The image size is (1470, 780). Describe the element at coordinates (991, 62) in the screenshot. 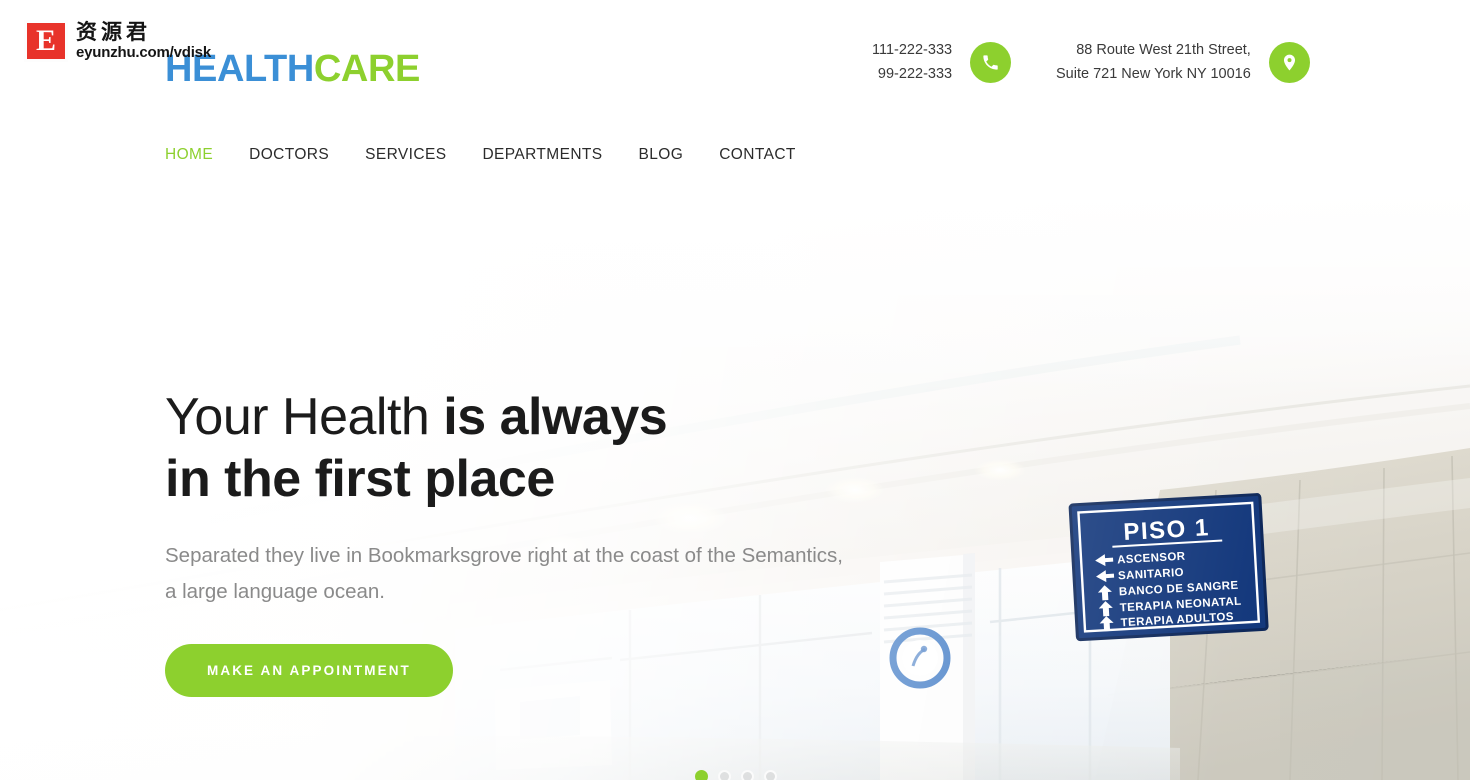

I see `phone-icon` at that location.